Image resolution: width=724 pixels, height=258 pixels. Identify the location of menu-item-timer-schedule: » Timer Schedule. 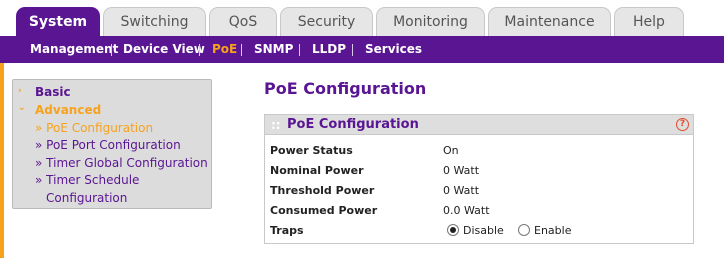
(87, 180).